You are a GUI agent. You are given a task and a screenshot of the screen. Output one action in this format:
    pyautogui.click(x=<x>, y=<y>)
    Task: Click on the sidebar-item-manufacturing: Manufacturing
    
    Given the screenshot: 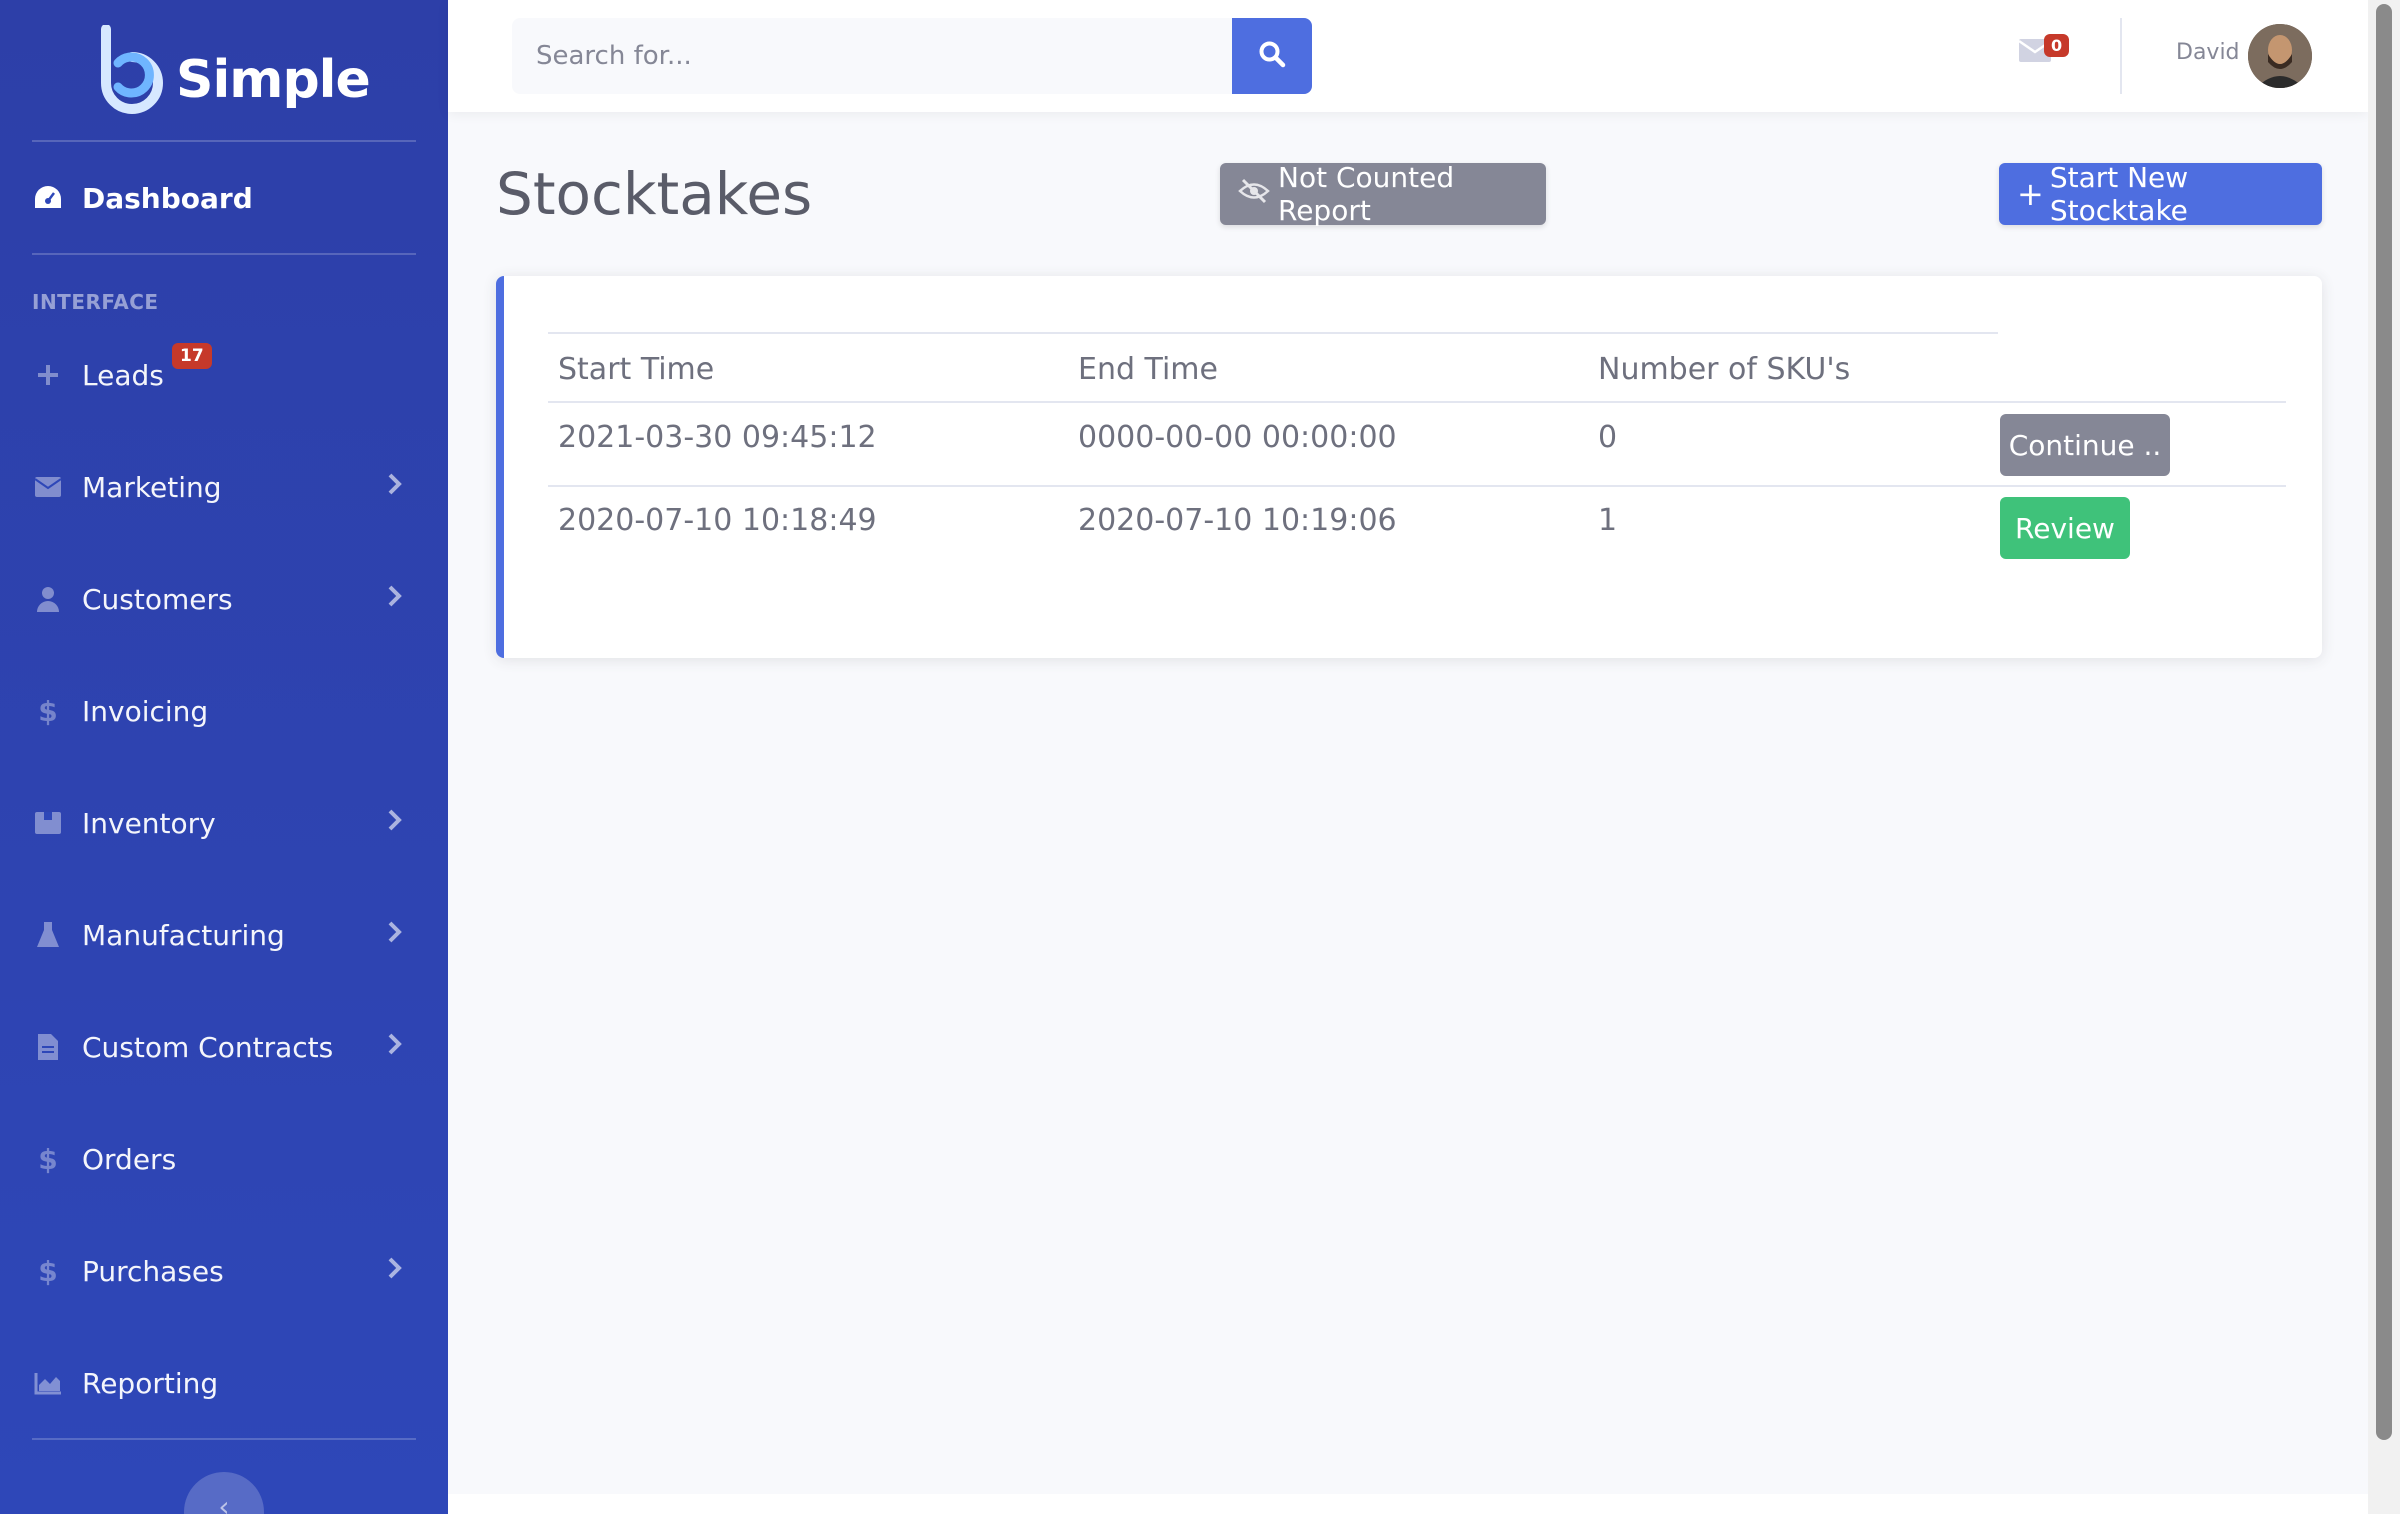 What is the action you would take?
    pyautogui.click(x=224, y=935)
    